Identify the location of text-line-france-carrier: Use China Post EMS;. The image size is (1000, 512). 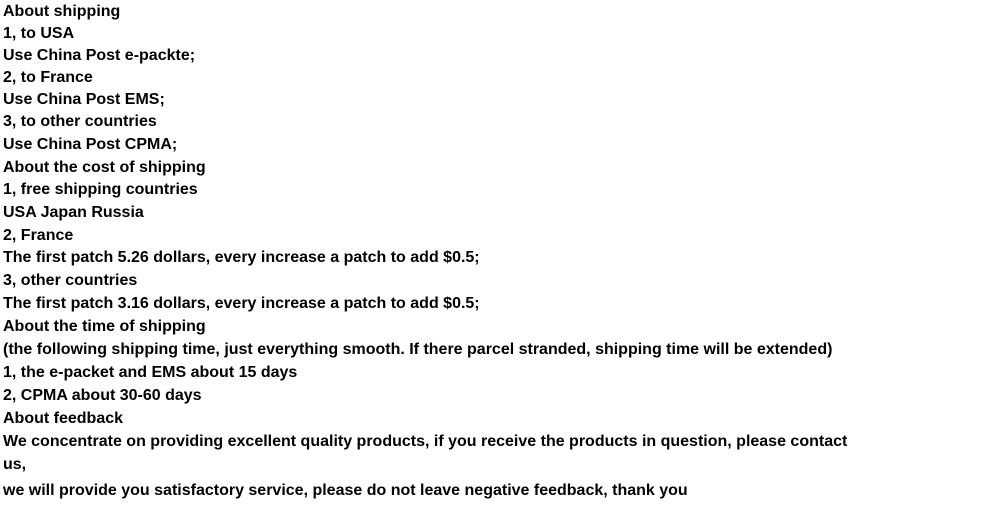
(84, 99).